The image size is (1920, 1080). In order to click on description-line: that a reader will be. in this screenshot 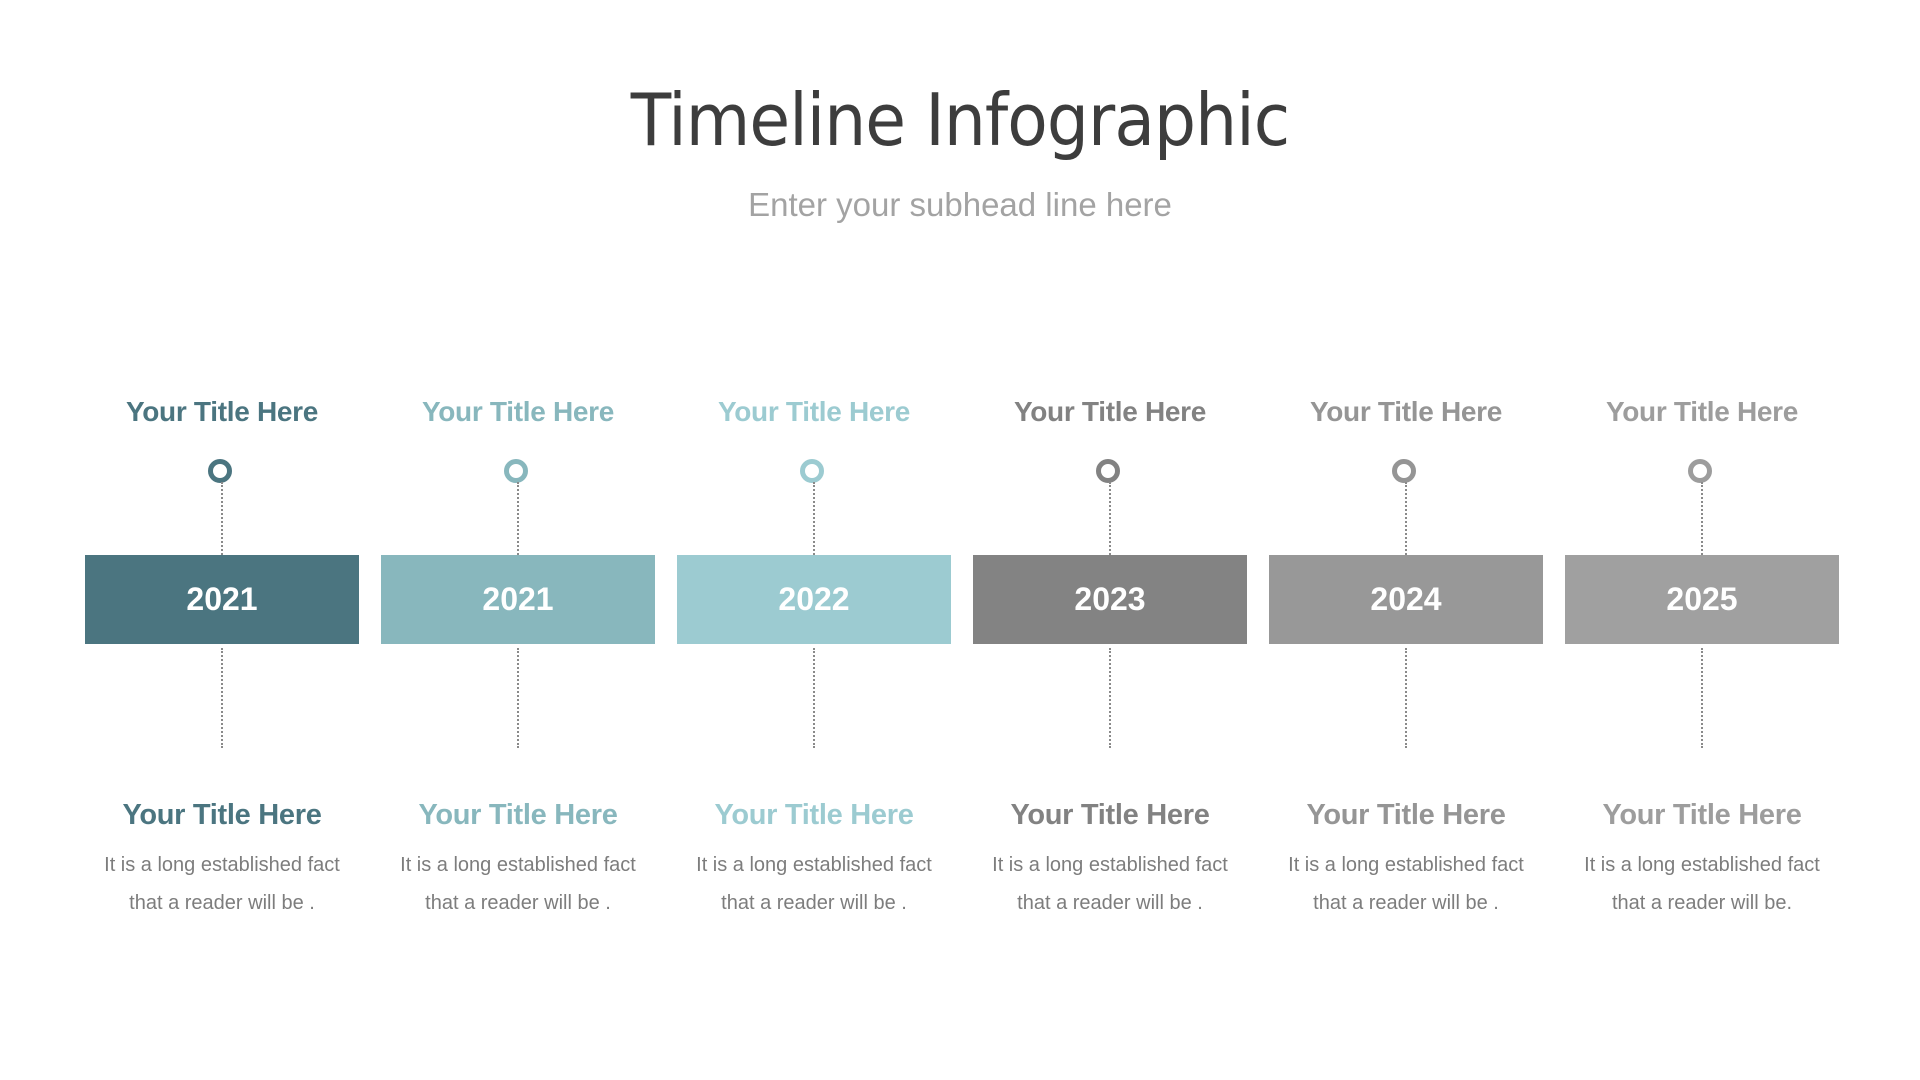, I will do `click(1702, 903)`.